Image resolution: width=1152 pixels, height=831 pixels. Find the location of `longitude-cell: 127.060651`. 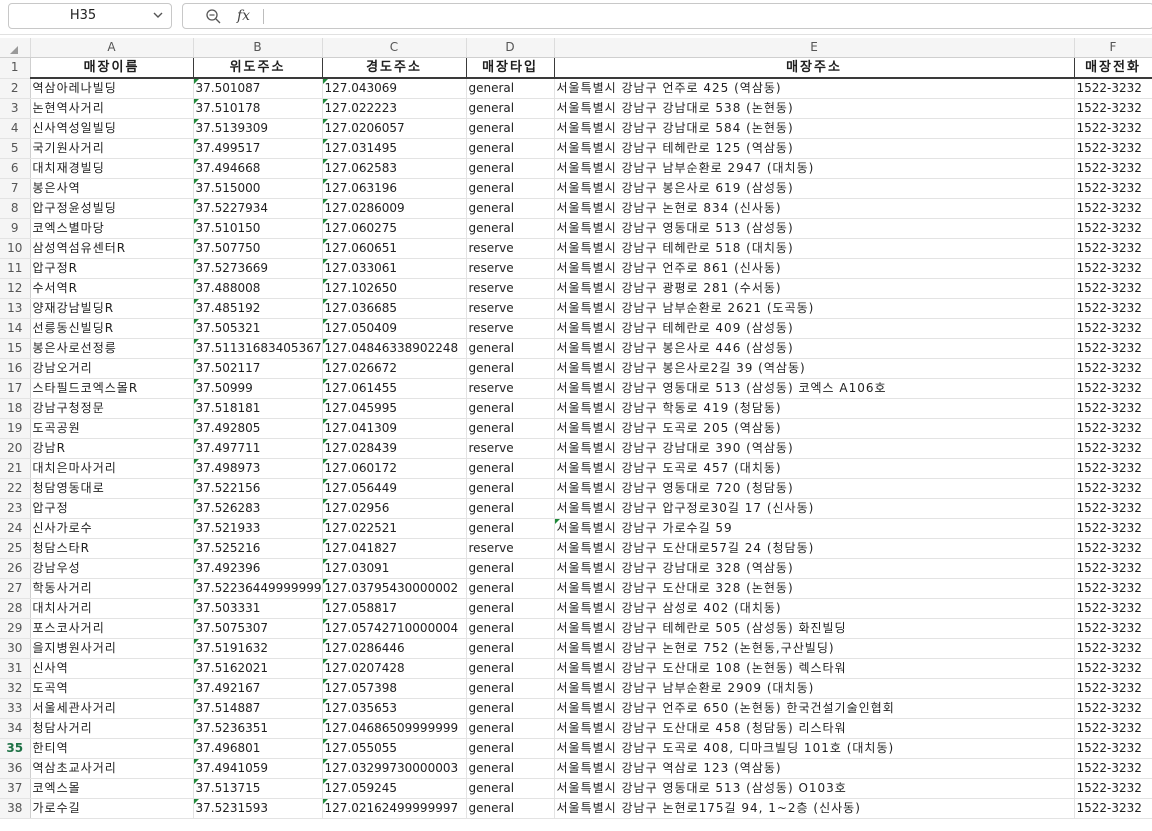

longitude-cell: 127.060651 is located at coordinates (394, 248).